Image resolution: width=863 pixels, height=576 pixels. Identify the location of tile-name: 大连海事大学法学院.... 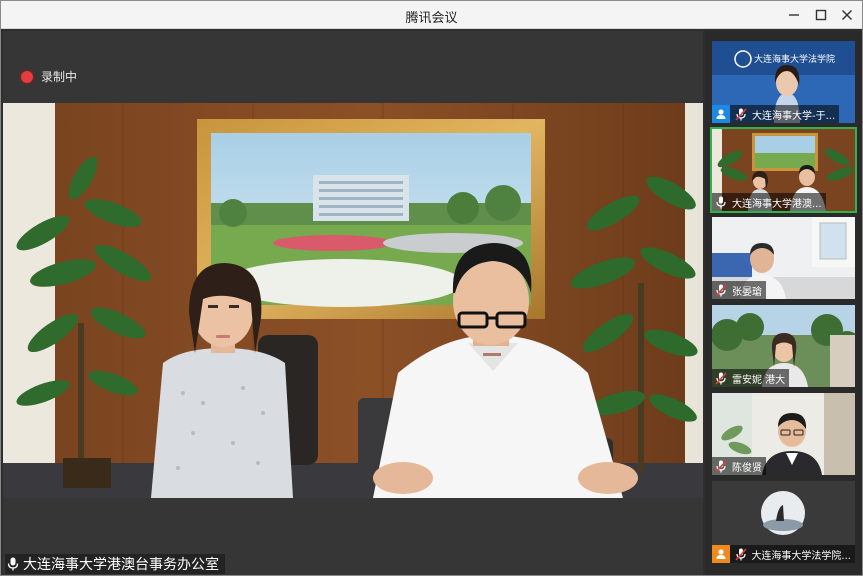
(801, 556).